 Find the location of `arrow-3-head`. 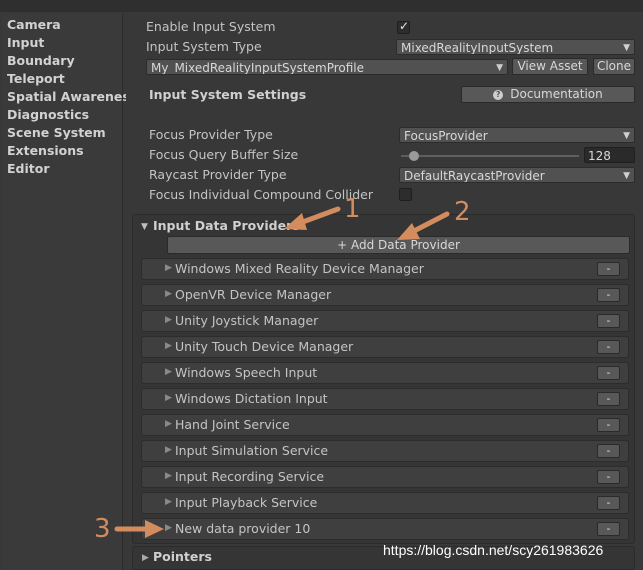

arrow-3-head is located at coordinates (154, 529).